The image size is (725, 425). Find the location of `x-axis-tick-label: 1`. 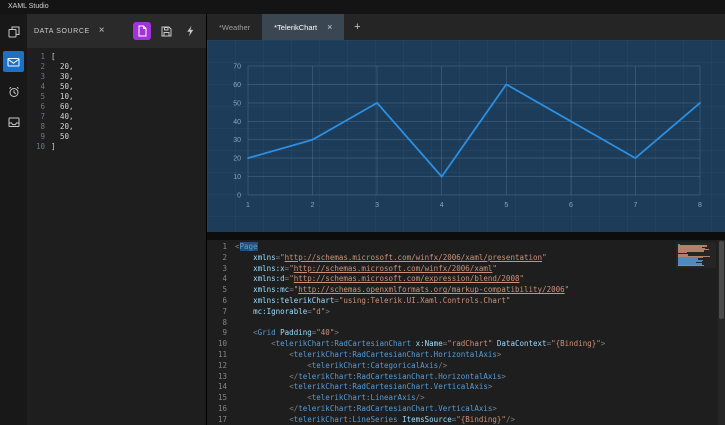

x-axis-tick-label: 1 is located at coordinates (248, 205).